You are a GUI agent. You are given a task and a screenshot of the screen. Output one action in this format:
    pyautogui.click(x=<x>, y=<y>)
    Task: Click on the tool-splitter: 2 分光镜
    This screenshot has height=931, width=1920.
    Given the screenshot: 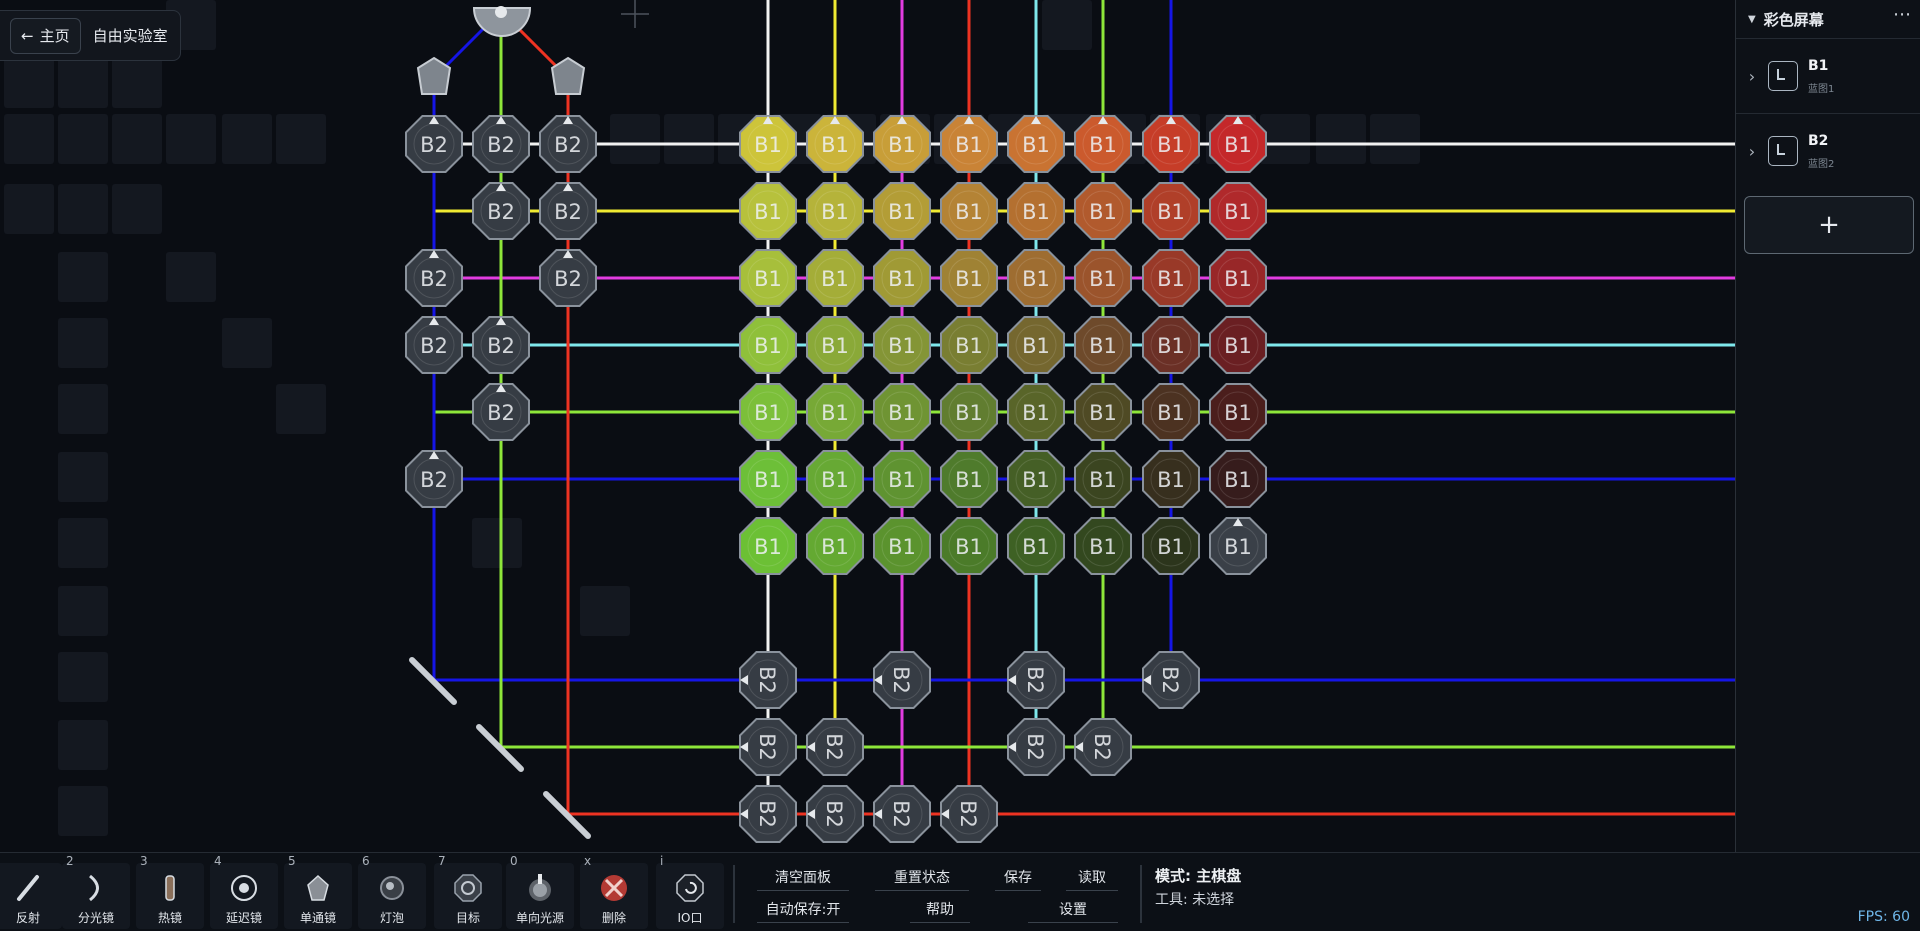 What is the action you would take?
    pyautogui.click(x=96, y=891)
    